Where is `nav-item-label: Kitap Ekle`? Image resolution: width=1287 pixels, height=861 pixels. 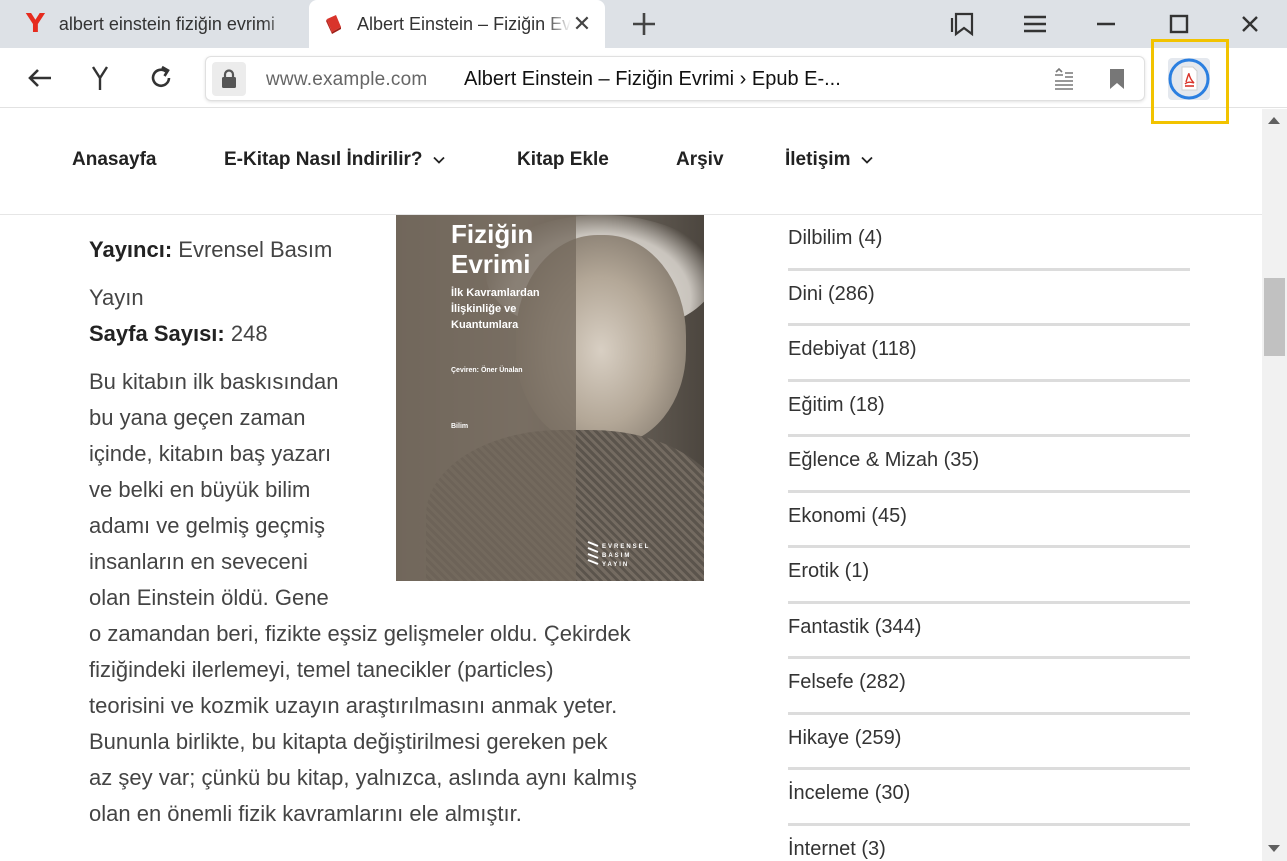
nav-item-label: Kitap Ekle is located at coordinates (563, 159).